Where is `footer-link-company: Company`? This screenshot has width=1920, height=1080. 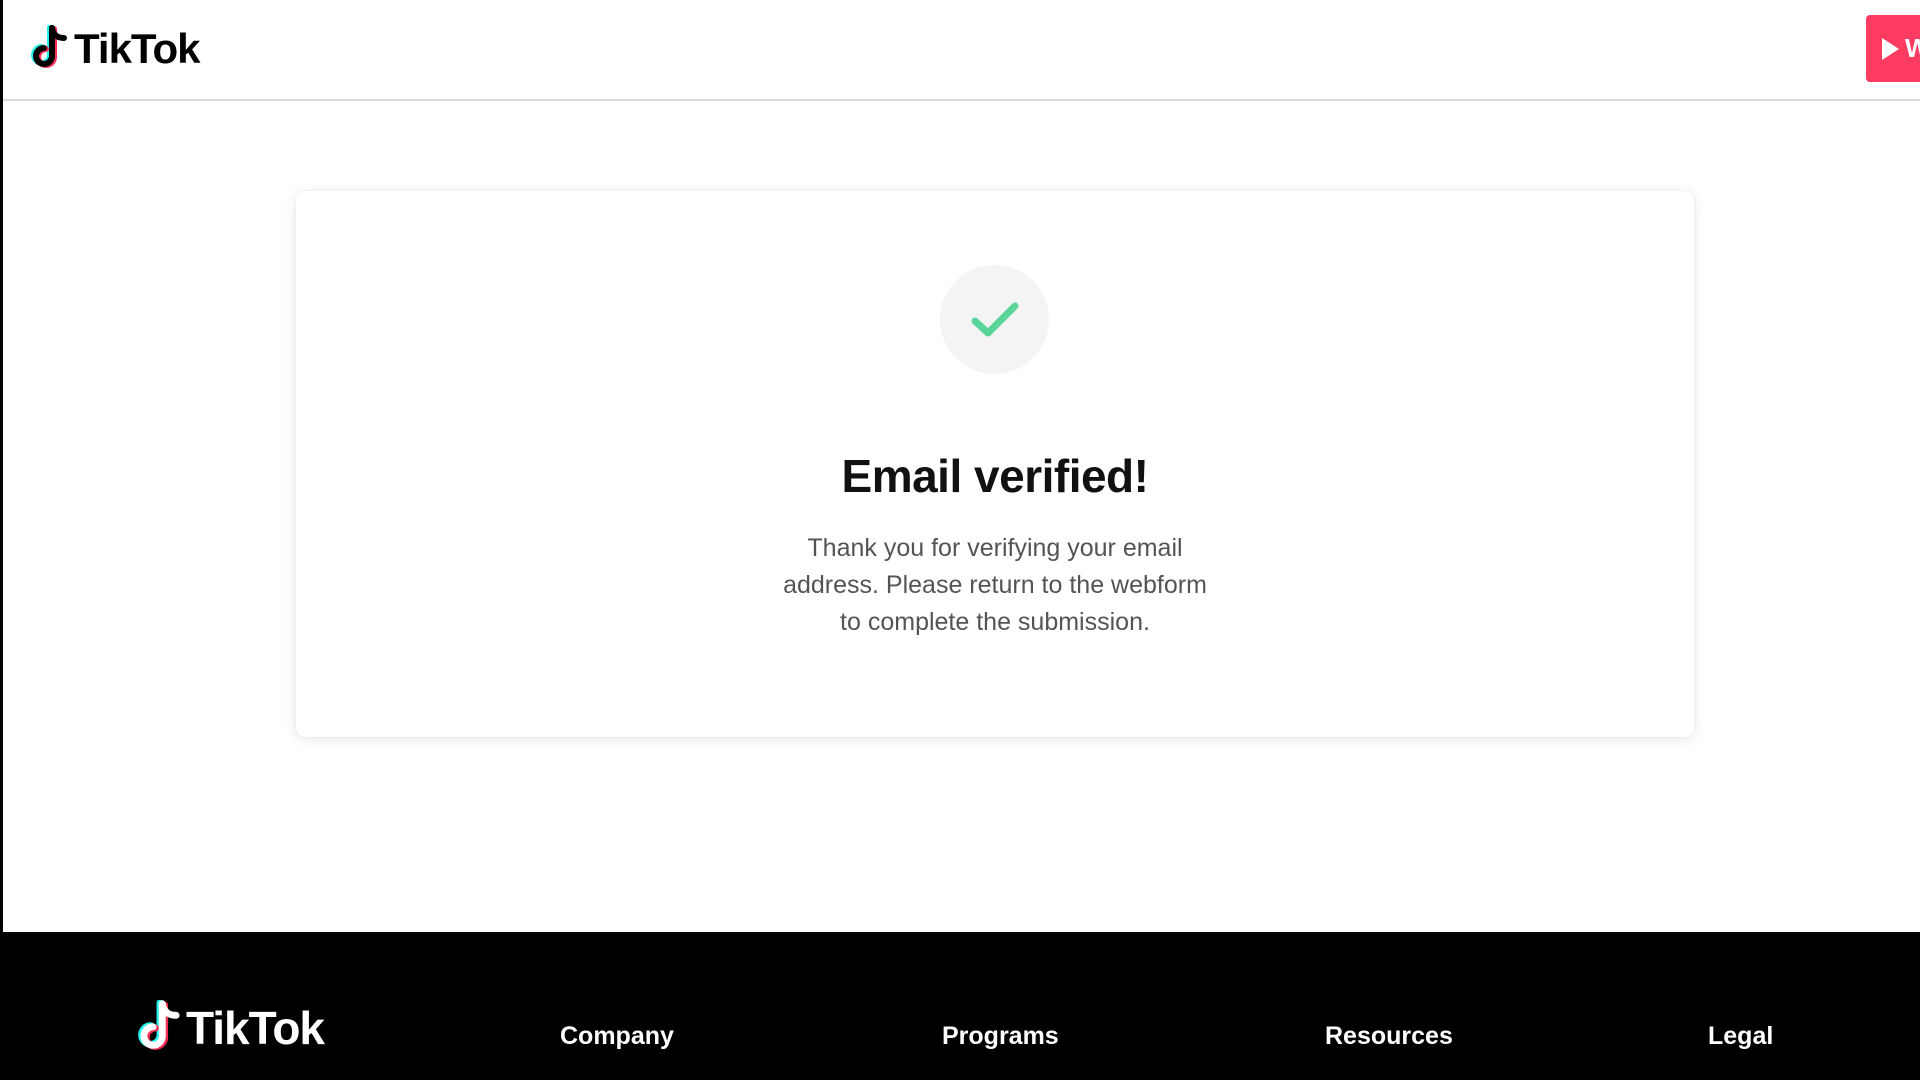
footer-link-company: Company is located at coordinates (617, 1036).